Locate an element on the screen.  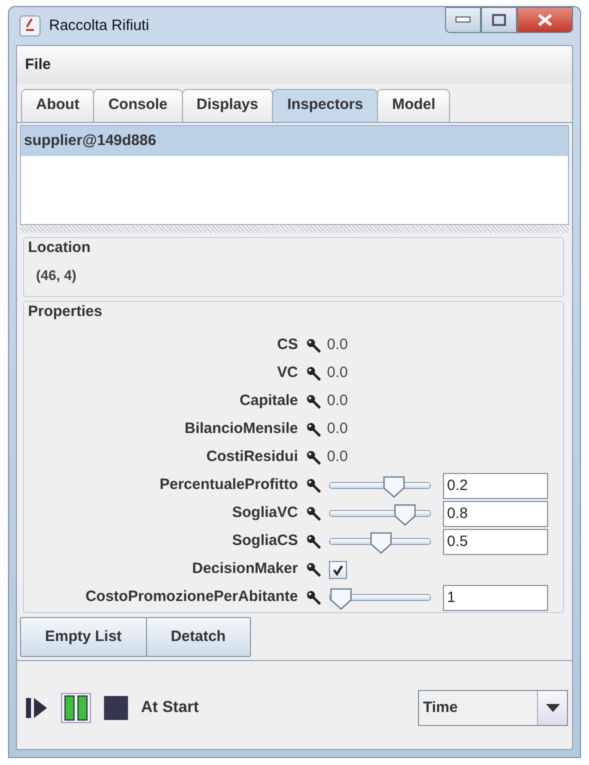
property-label: DecisionMaker is located at coordinates (244, 569).